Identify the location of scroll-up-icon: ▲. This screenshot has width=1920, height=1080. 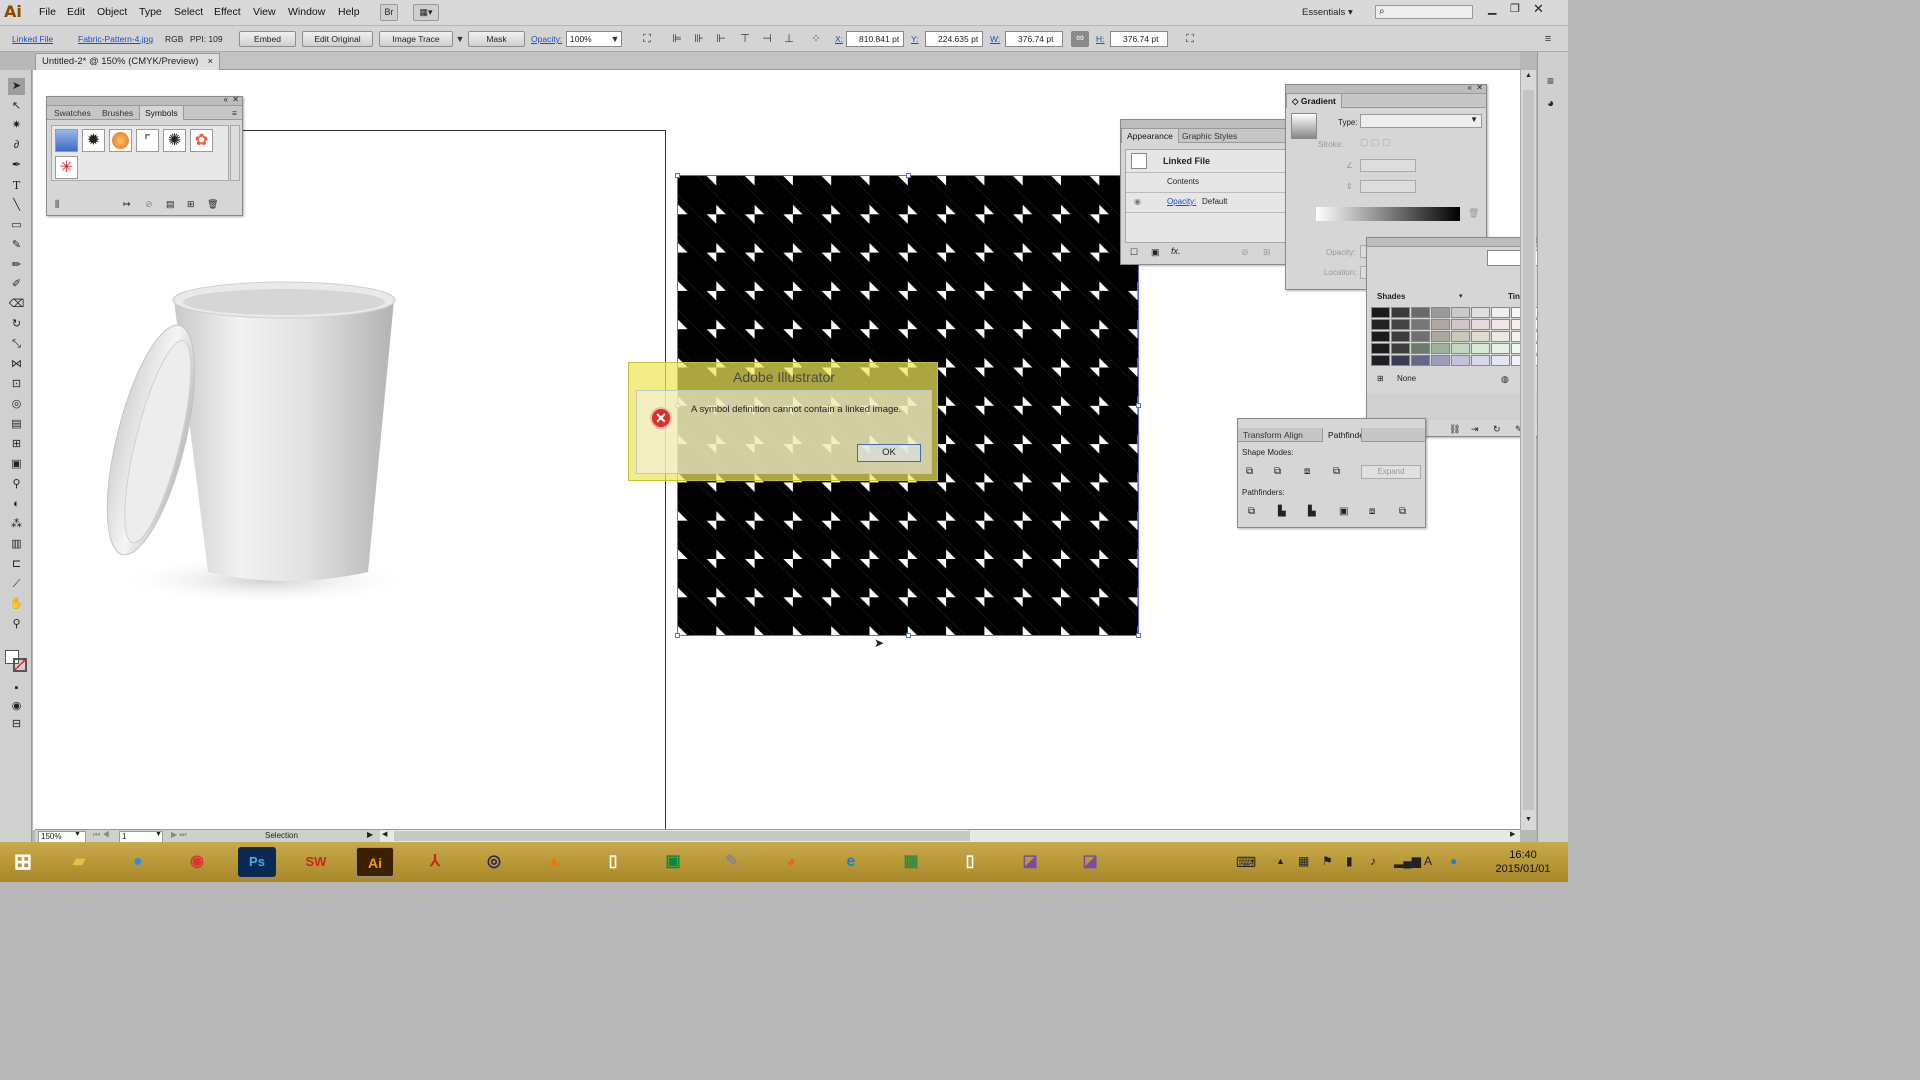
(1528, 75).